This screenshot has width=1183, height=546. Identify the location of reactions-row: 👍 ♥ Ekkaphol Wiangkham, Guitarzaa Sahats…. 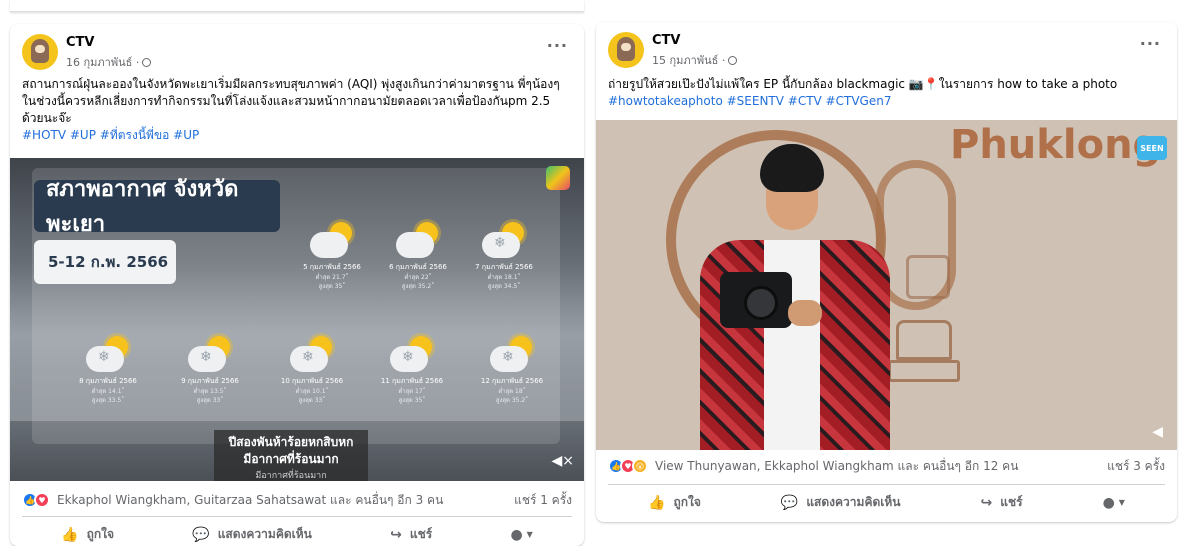
(297, 500).